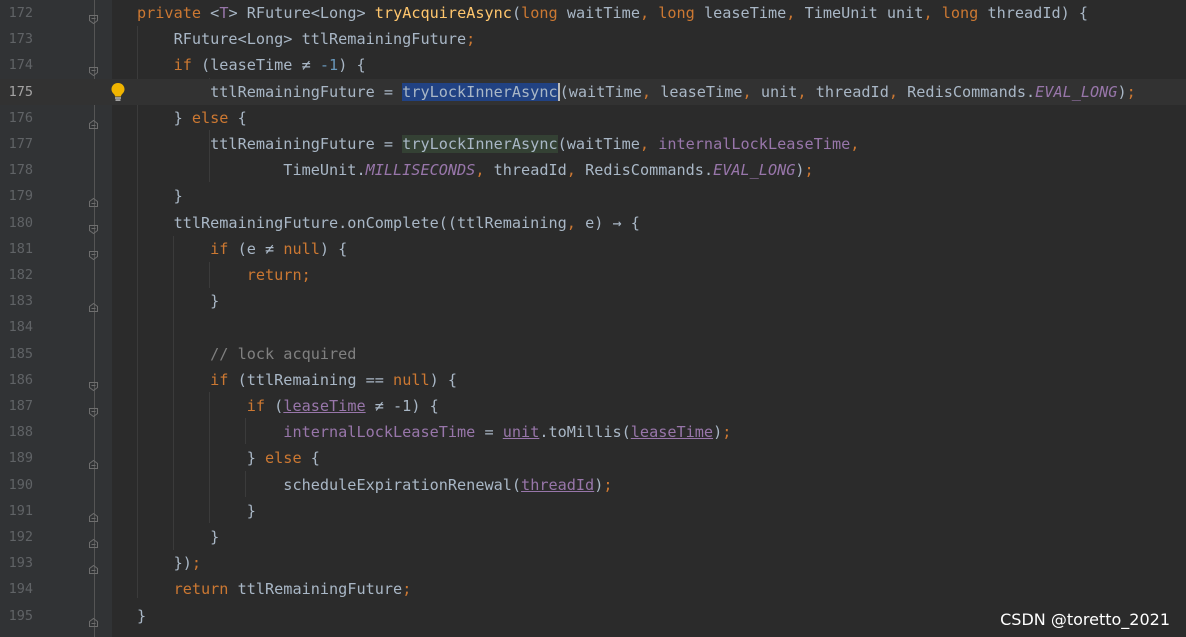 The height and width of the screenshot is (637, 1186). I want to click on code-token: threadId) {, so click(1038, 13).